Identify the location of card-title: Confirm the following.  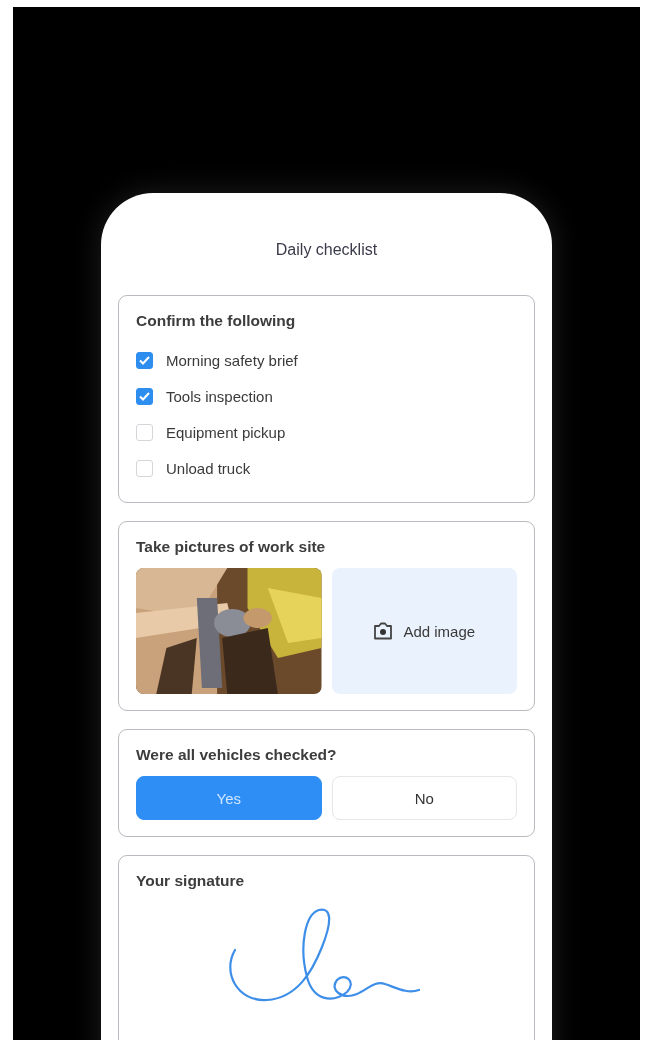
(216, 321).